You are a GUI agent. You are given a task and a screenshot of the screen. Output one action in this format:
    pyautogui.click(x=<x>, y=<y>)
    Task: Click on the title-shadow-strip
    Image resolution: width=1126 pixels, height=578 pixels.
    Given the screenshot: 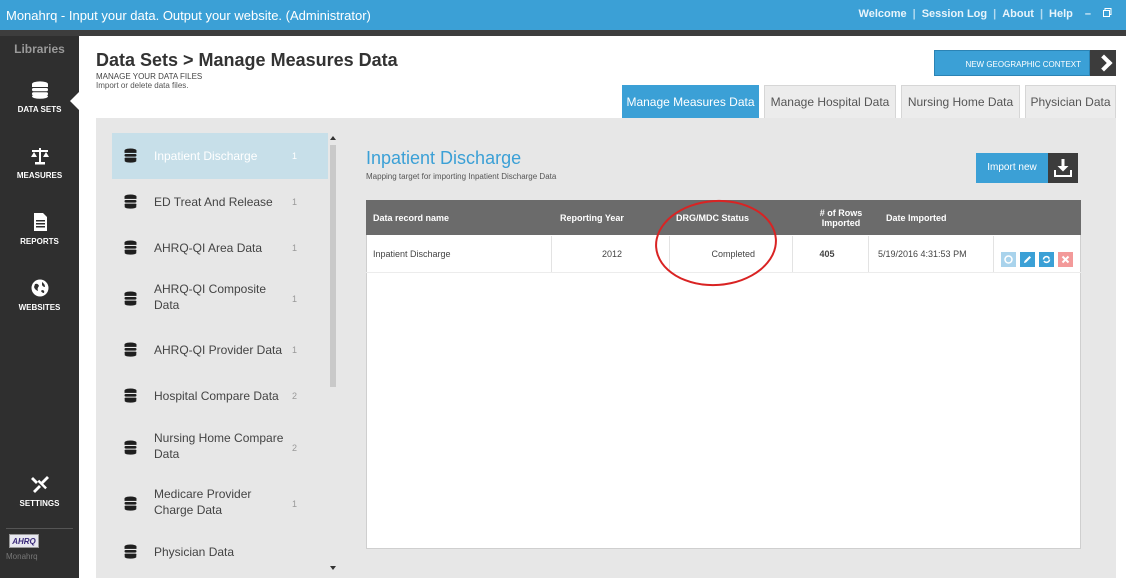 What is the action you would take?
    pyautogui.click(x=563, y=33)
    